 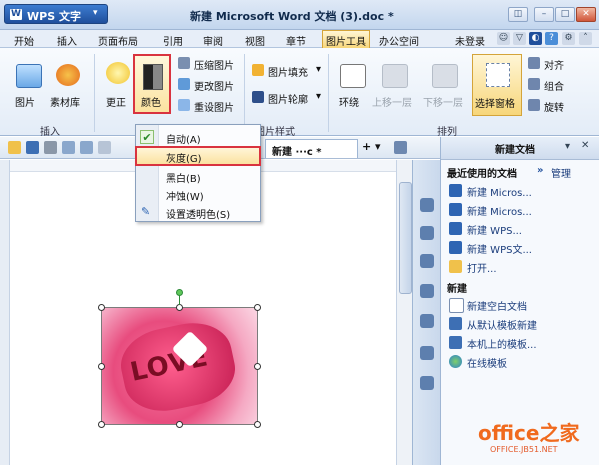 I want to click on tab-view: 视图, so click(x=255, y=40).